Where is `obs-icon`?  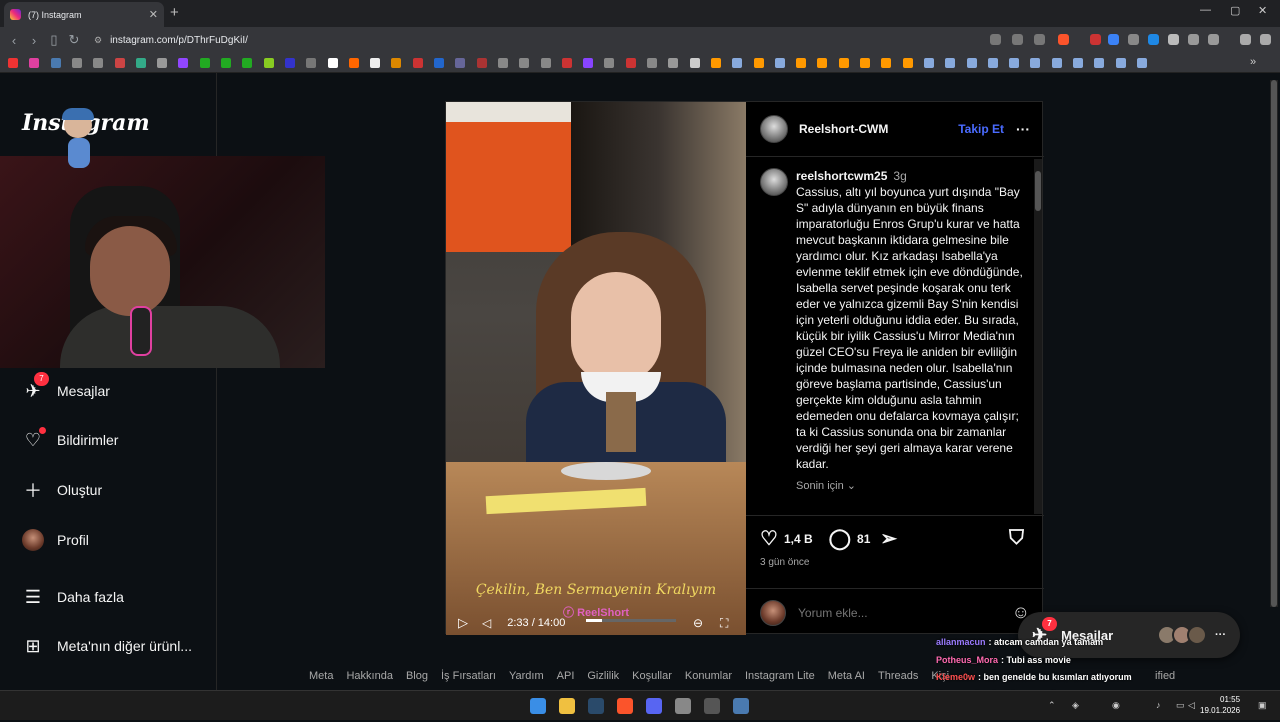 obs-icon is located at coordinates (712, 706).